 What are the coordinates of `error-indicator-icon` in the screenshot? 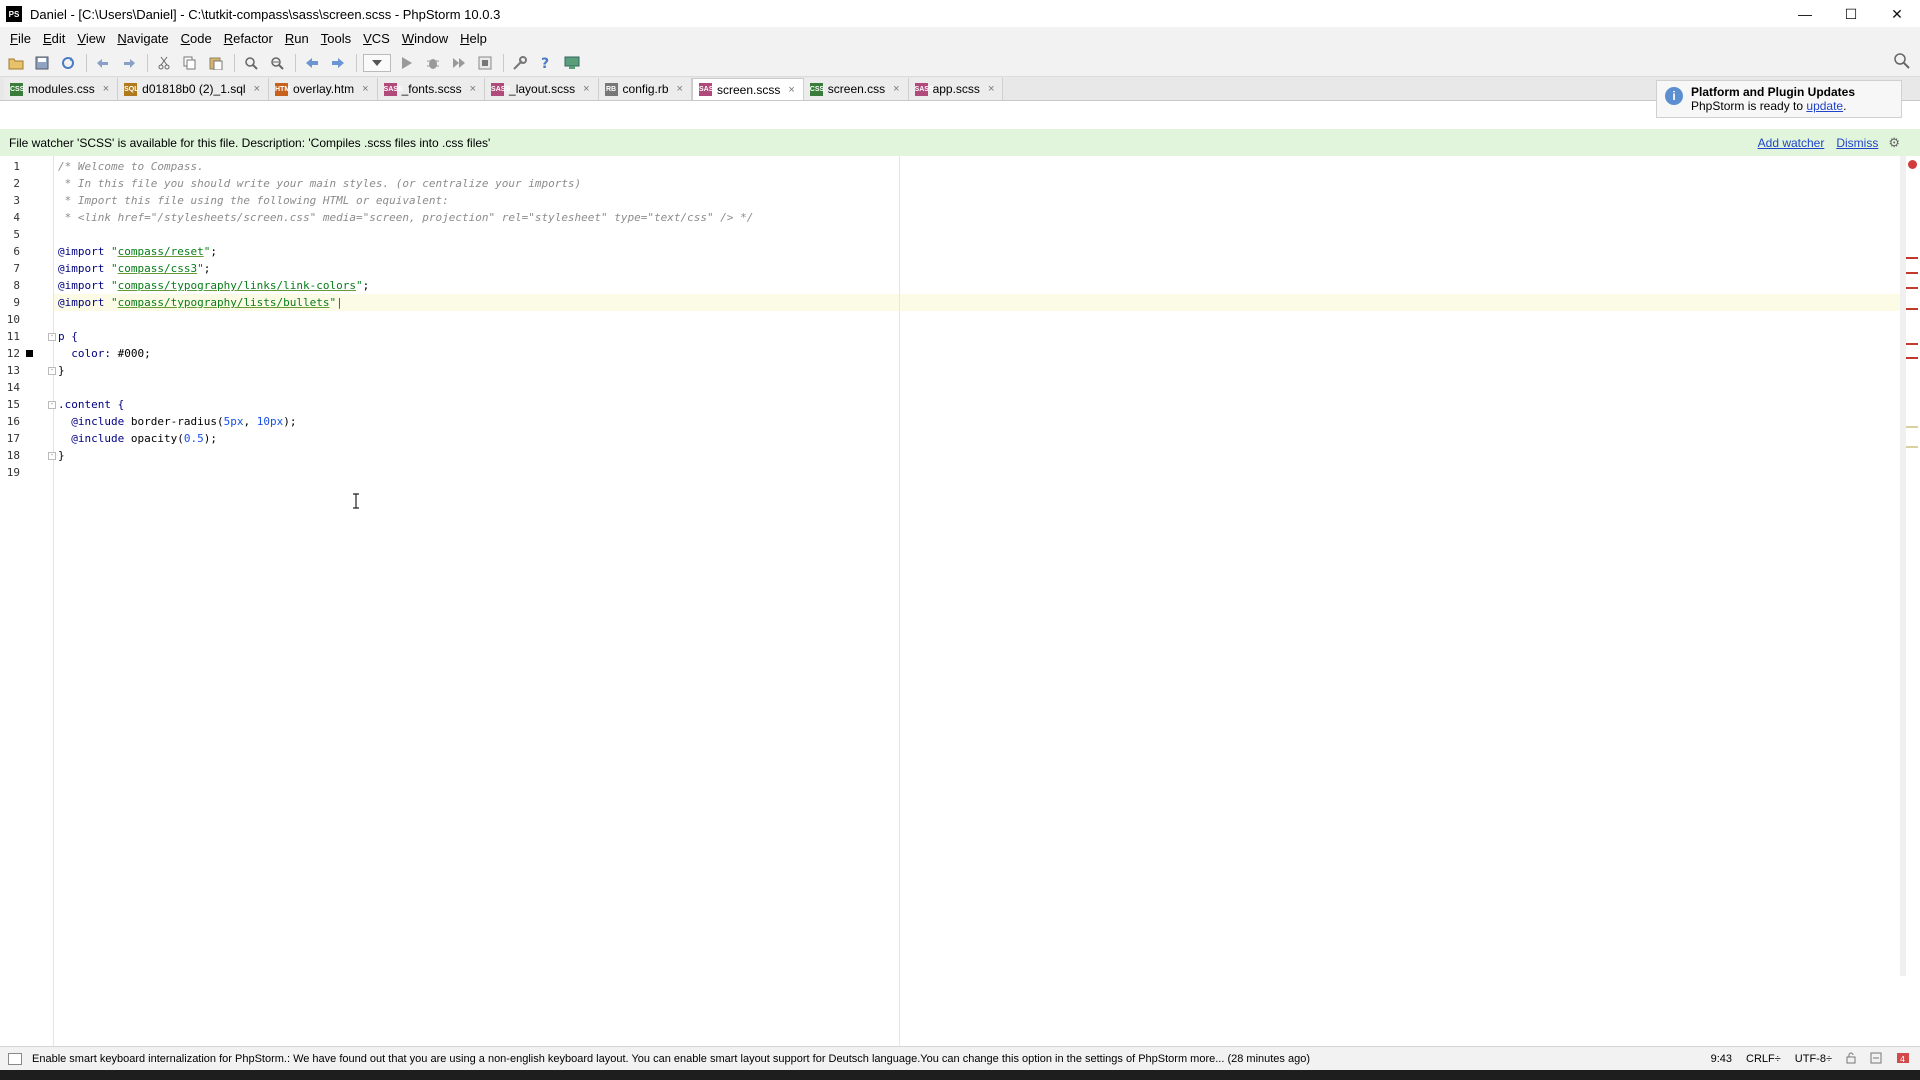 It's located at (1912, 164).